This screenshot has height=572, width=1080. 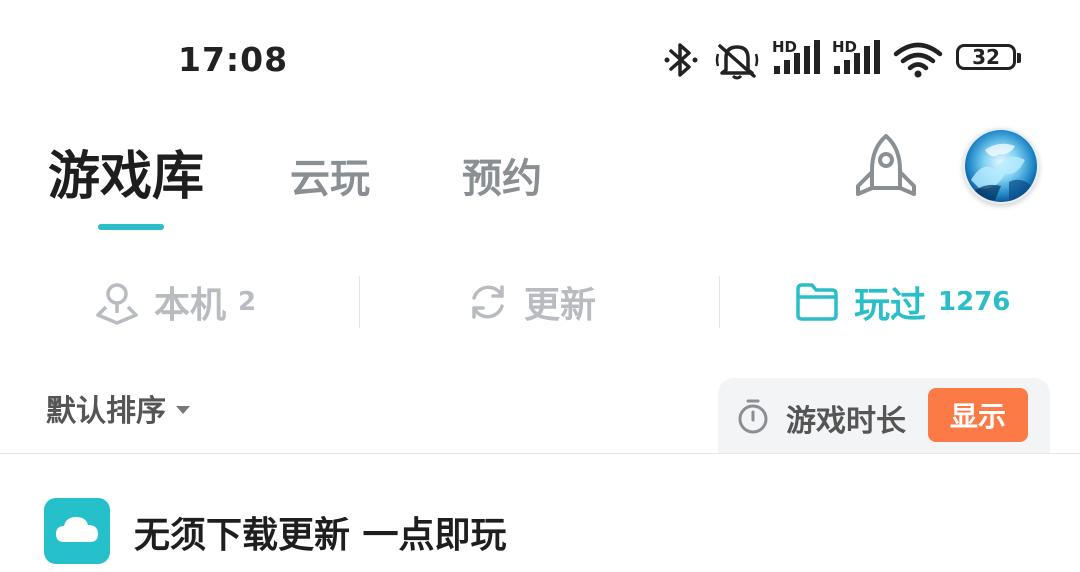 I want to click on subtab-local-label: 本机, so click(x=190, y=305).